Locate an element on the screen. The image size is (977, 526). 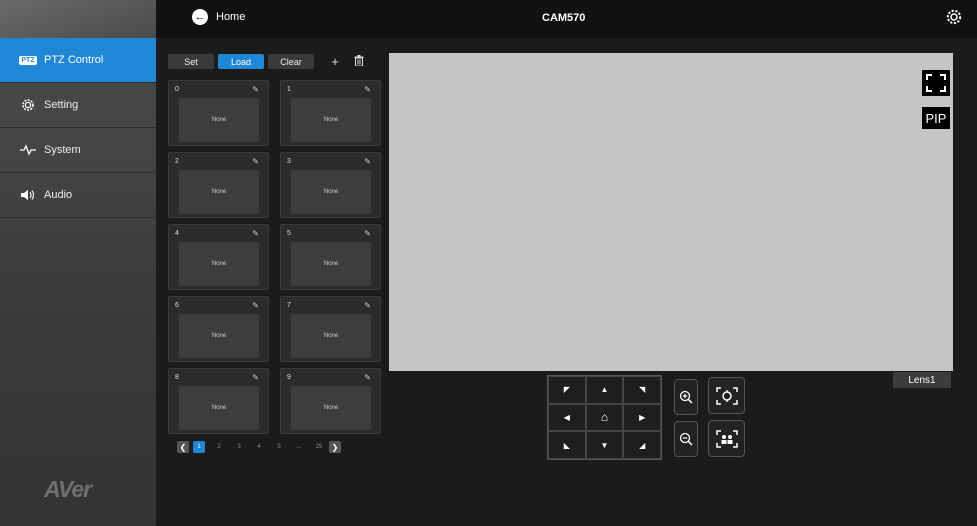
page-2: 2 is located at coordinates (219, 447).